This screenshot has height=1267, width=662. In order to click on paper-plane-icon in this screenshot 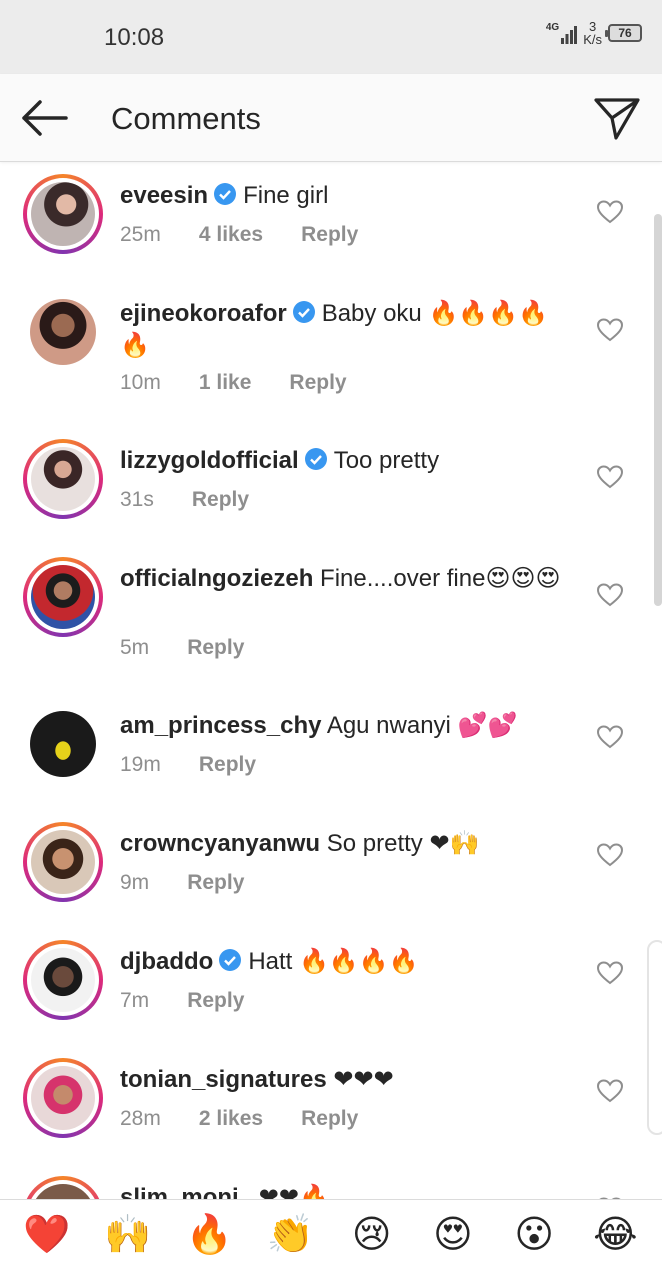, I will do `click(617, 119)`.